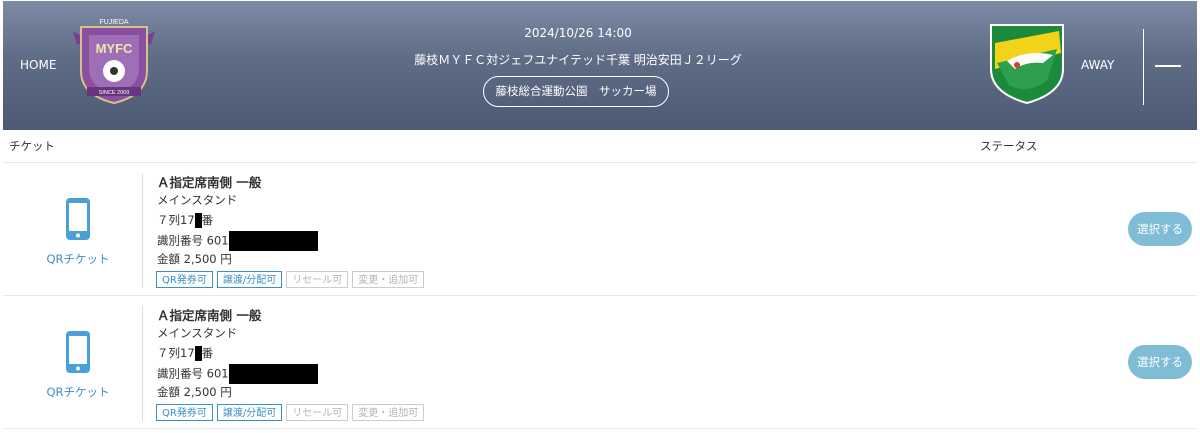 The width and height of the screenshot is (1200, 433). Describe the element at coordinates (114, 22) in the screenshot. I see `home-crest-name: FUJIEDA` at that location.